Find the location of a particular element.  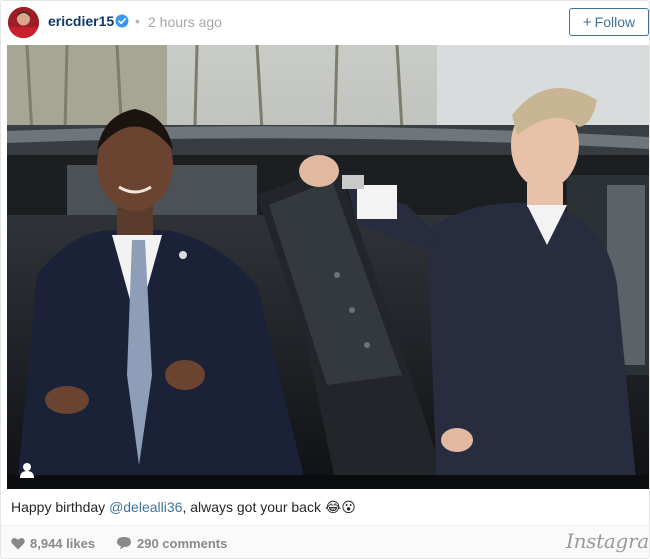

follow-button: + Follow is located at coordinates (609, 22).